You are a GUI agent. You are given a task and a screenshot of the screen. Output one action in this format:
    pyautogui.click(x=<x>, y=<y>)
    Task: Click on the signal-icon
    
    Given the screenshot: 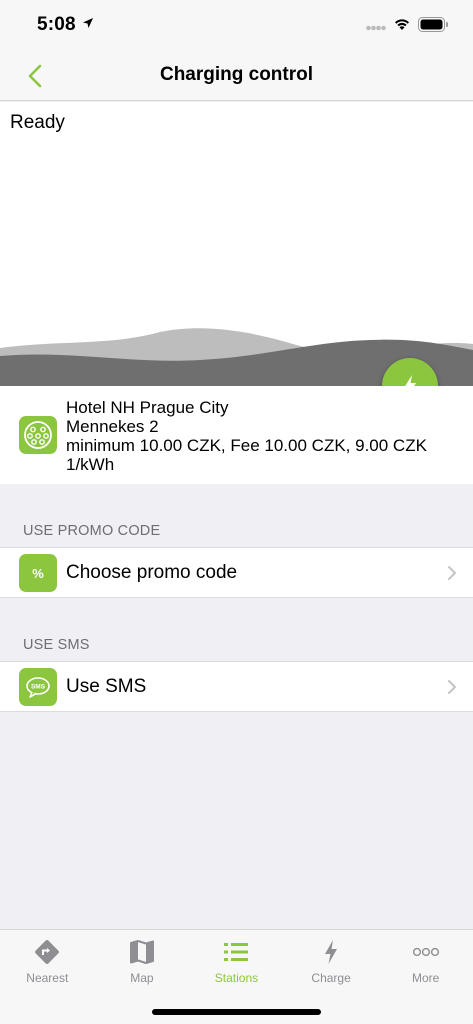 What is the action you would take?
    pyautogui.click(x=376, y=28)
    